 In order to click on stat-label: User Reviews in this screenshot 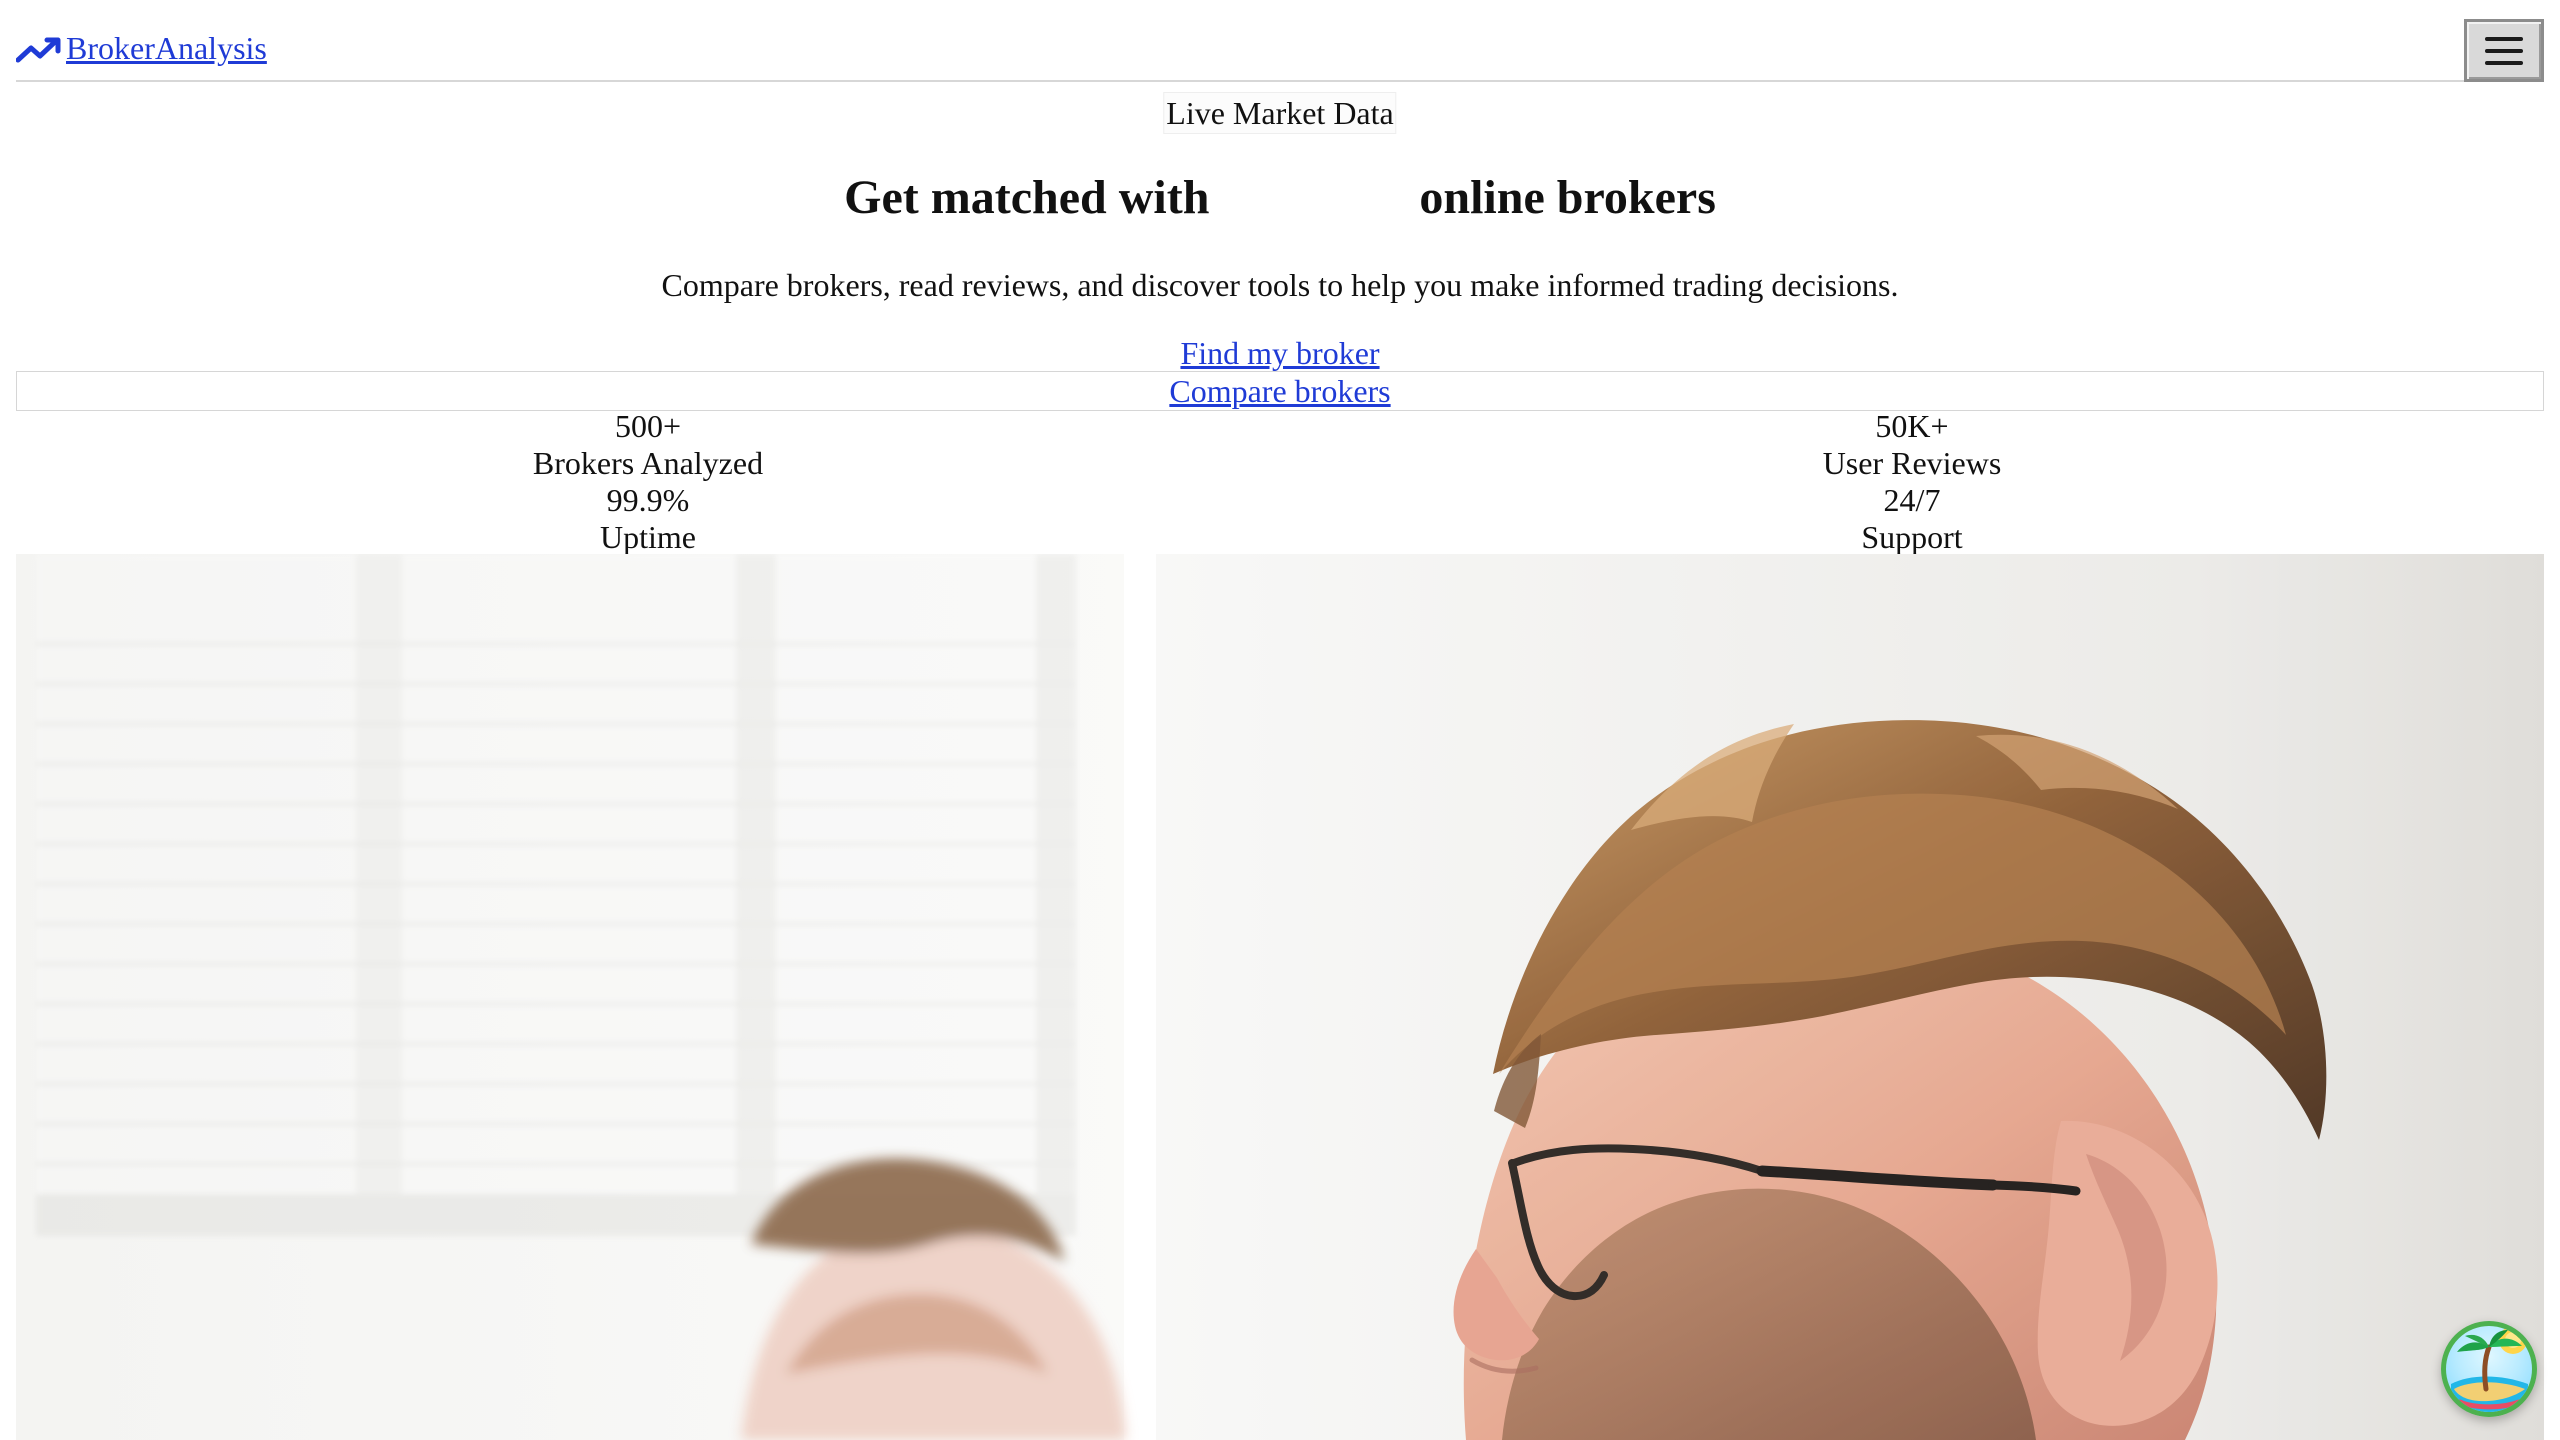, I will do `click(1912, 463)`.